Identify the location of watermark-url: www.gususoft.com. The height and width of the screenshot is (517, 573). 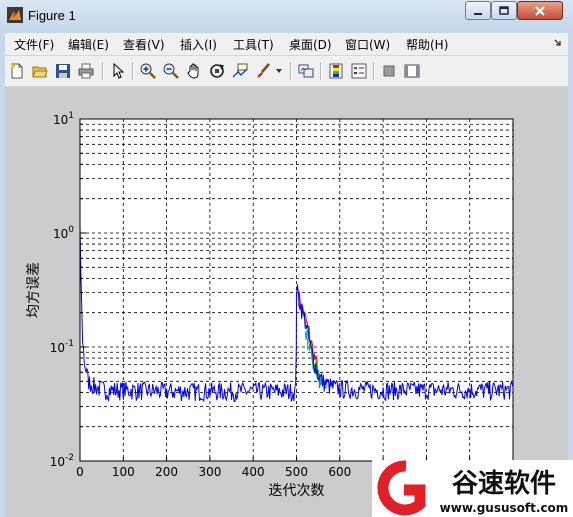
(504, 508).